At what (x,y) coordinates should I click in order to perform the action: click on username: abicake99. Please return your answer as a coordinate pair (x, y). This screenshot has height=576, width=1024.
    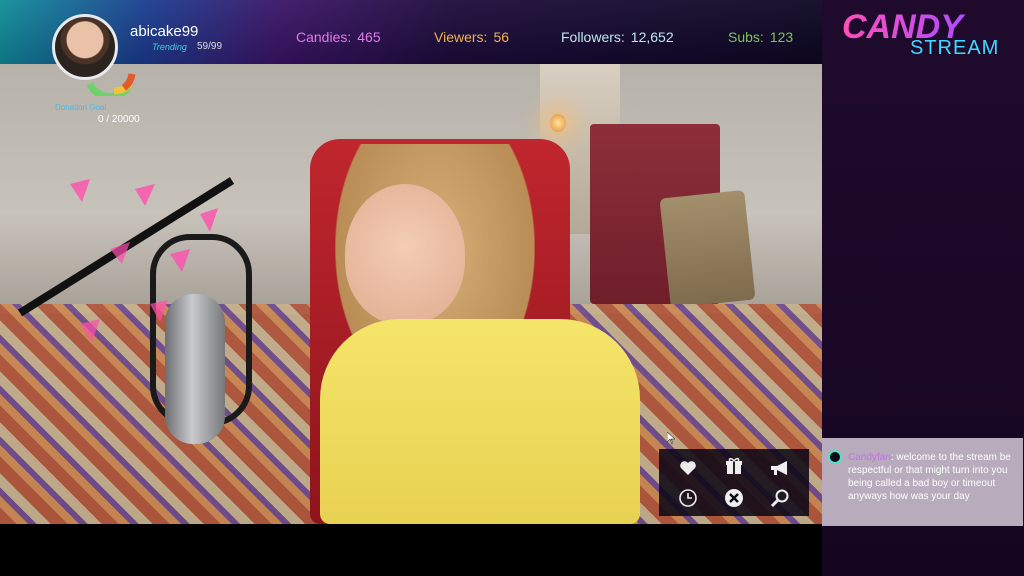
    Looking at the image, I should click on (164, 31).